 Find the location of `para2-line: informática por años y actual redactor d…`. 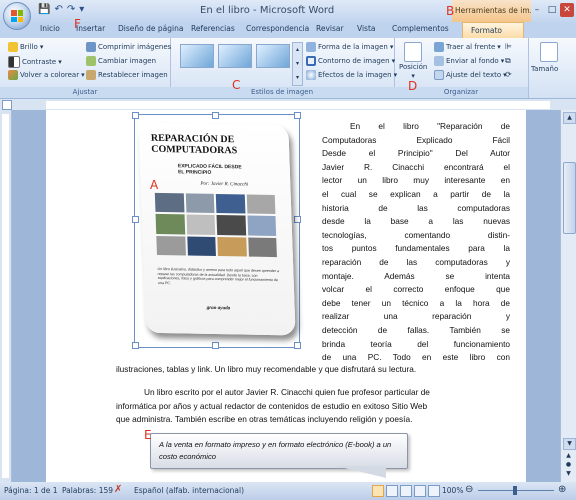

para2-line: informática por años y actual redactor d… is located at coordinates (272, 405).